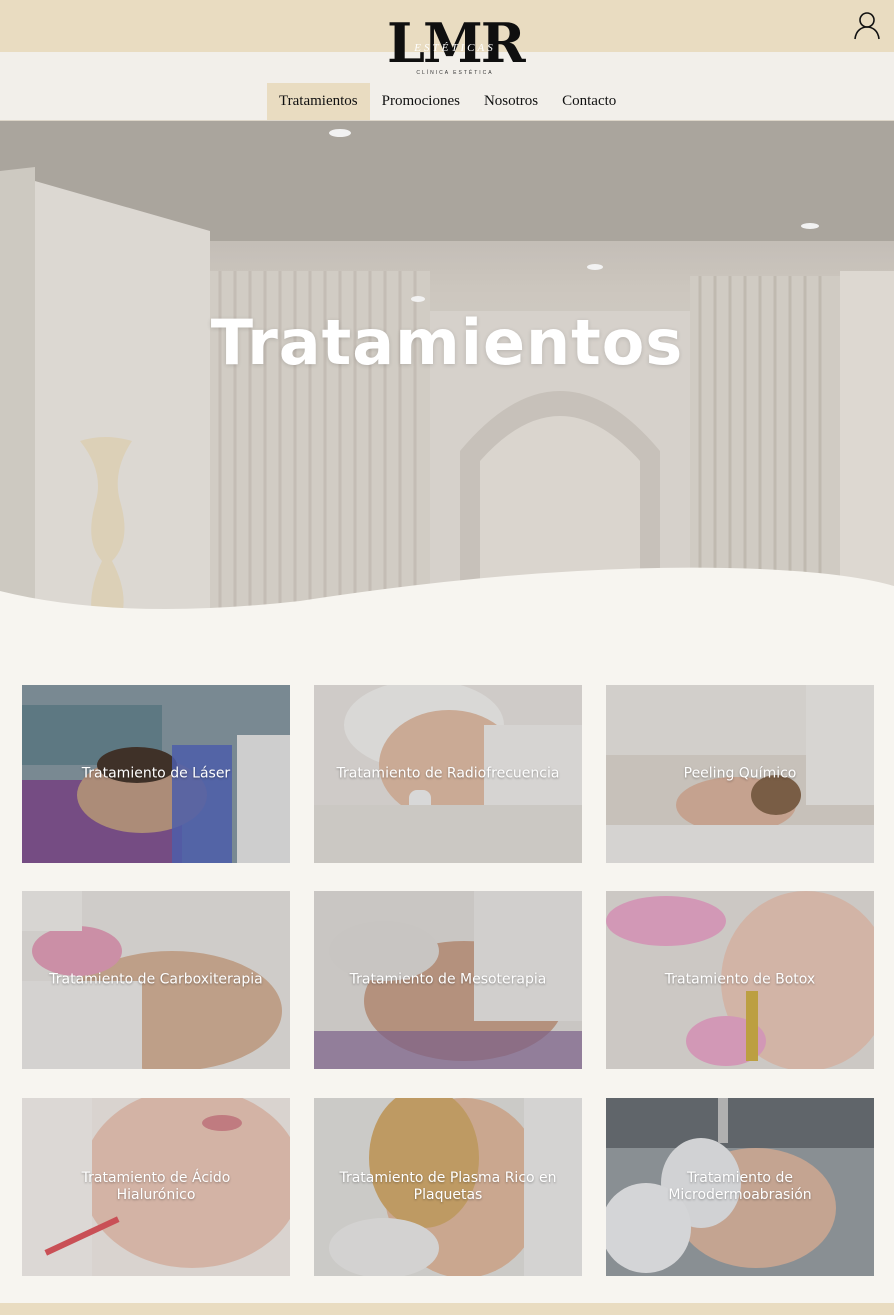 The height and width of the screenshot is (1315, 894). I want to click on treatment-card-laser: Tratamiento de Láser, so click(156, 774).